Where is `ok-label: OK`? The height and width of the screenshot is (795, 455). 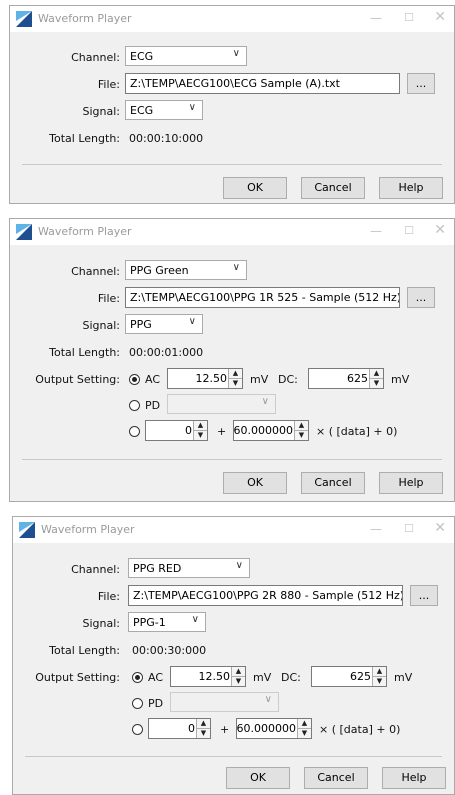
ok-label: OK is located at coordinates (255, 482).